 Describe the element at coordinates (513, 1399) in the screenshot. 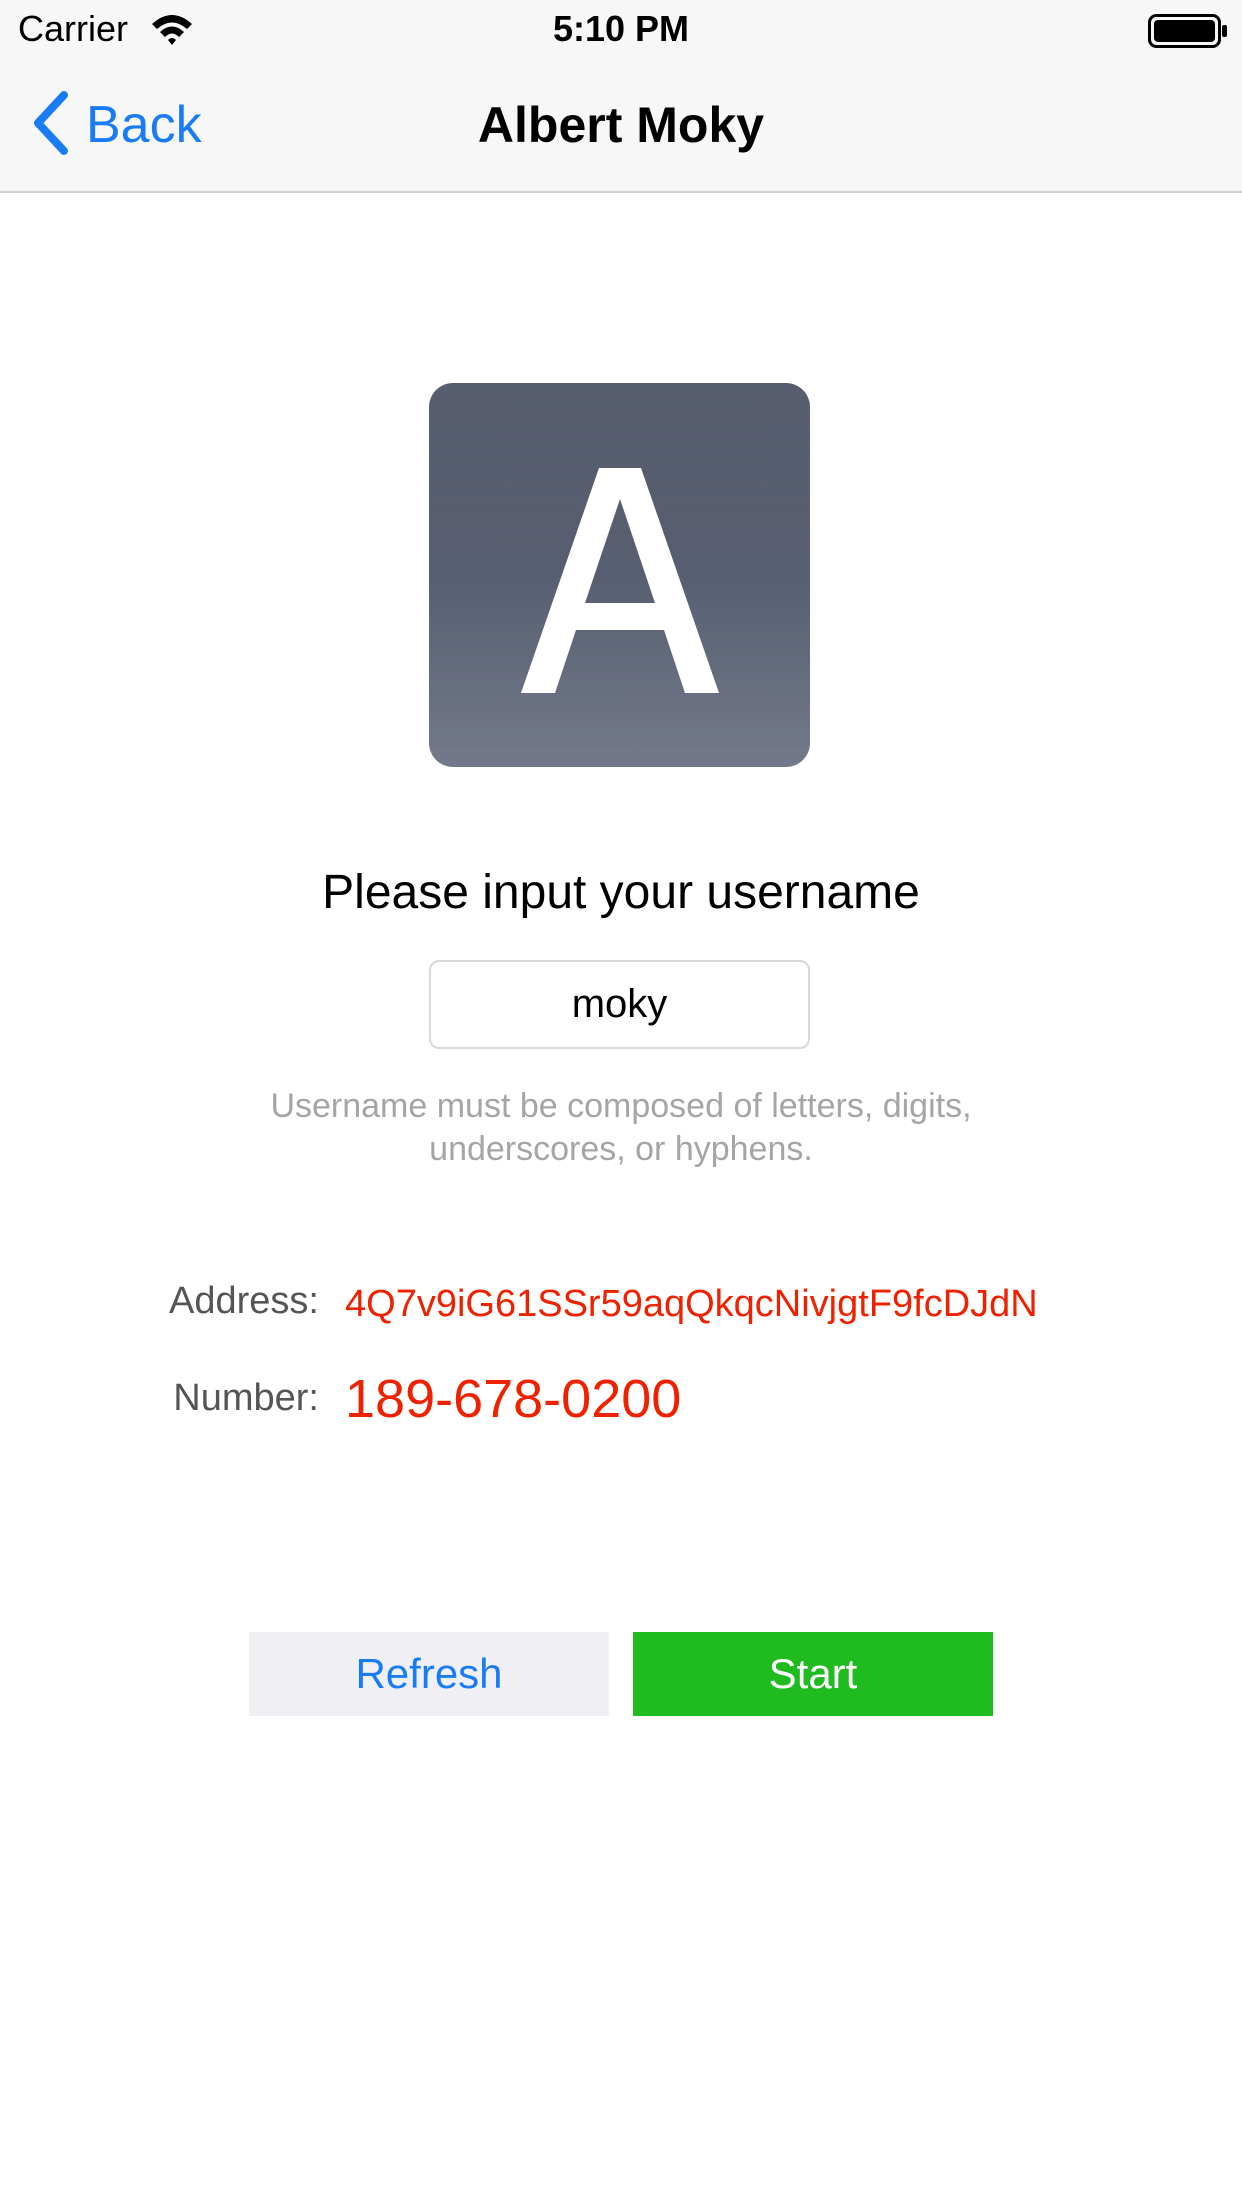

I see `number-value: 189-678-0200` at that location.